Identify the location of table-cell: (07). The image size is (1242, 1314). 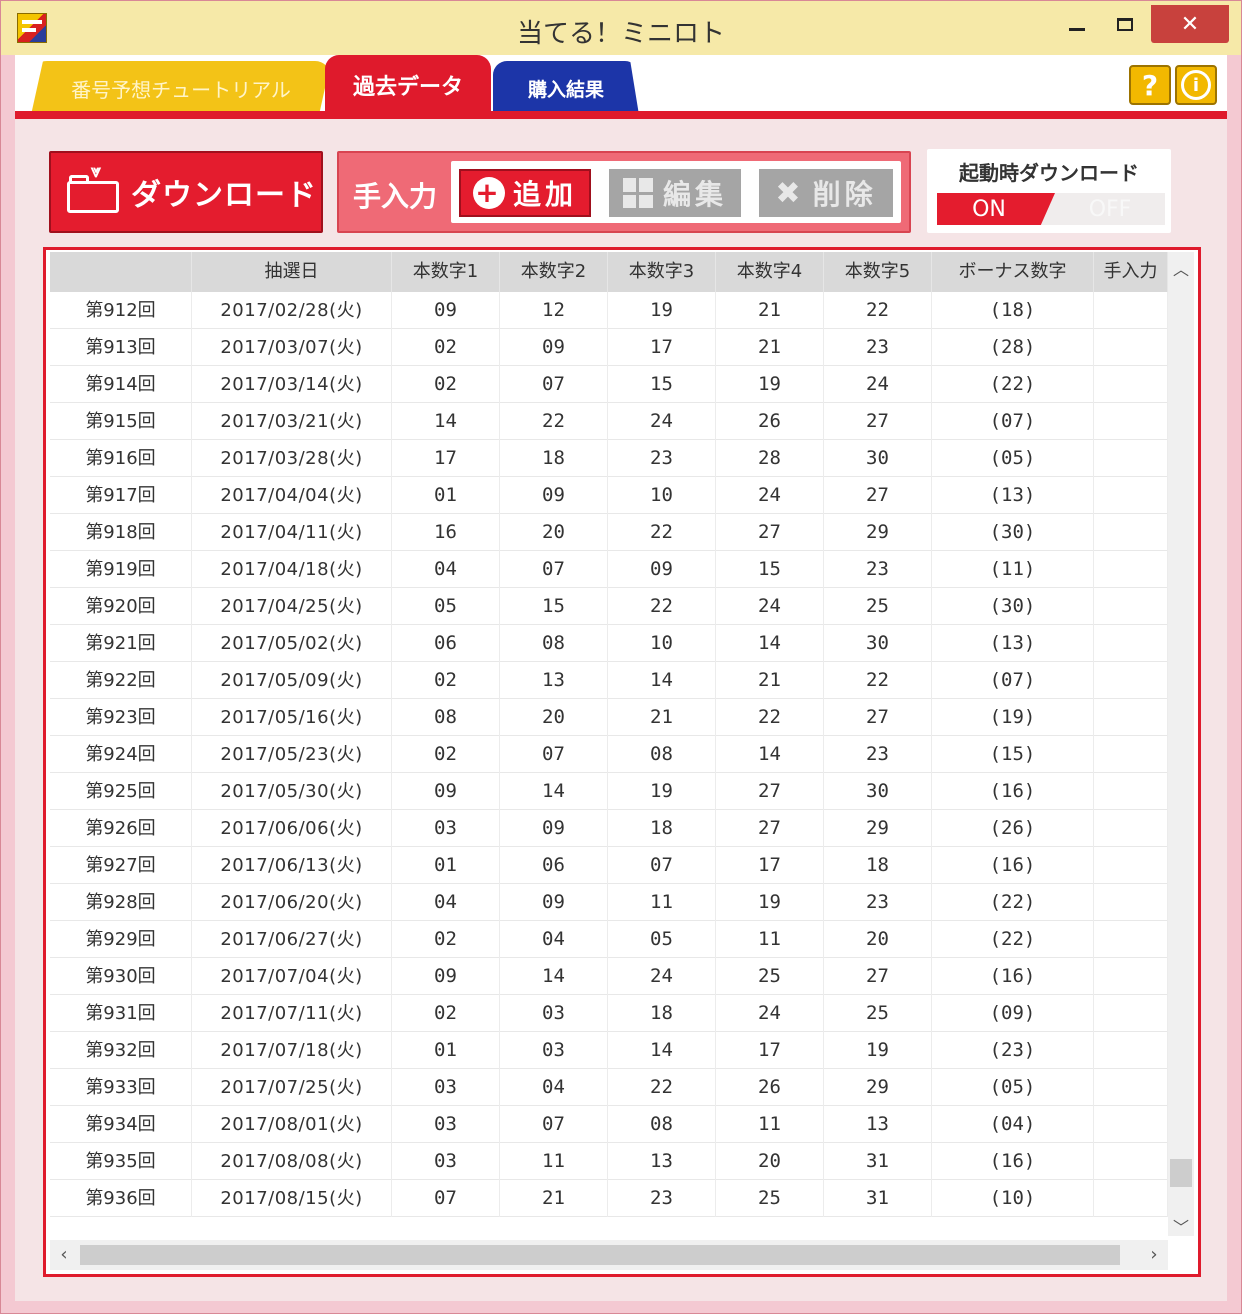
(1013, 680).